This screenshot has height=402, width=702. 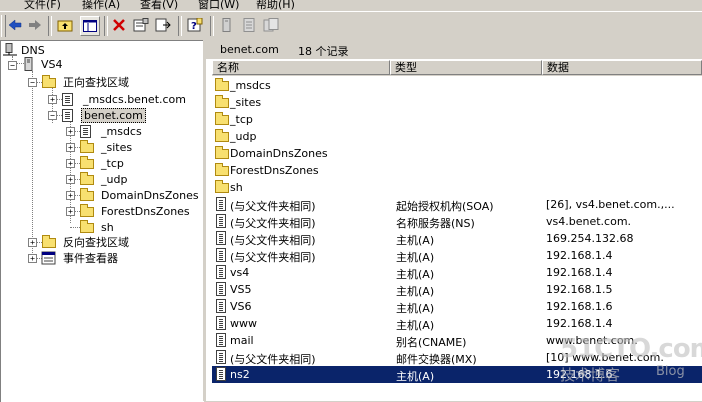 I want to click on table-row: ForestDnsZones, so click(x=457, y=170).